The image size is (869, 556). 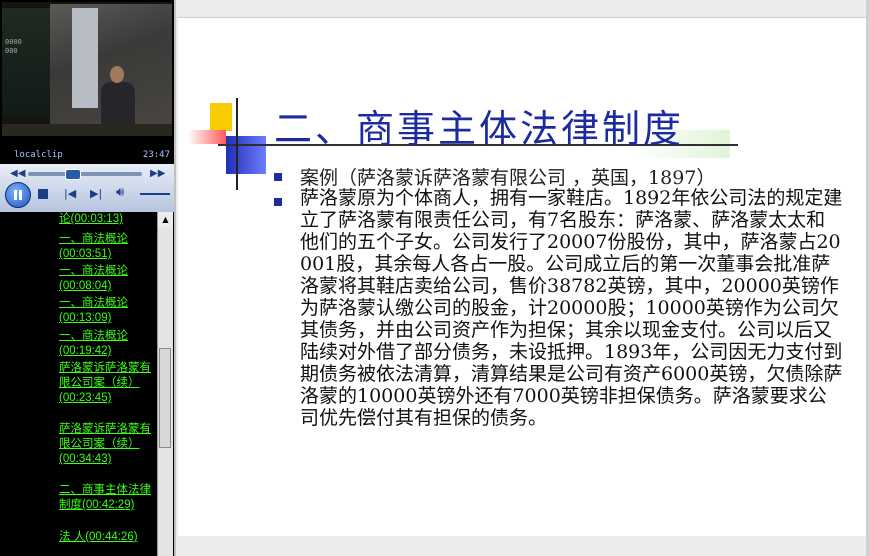 I want to click on clip-time: 23:47, so click(x=156, y=155).